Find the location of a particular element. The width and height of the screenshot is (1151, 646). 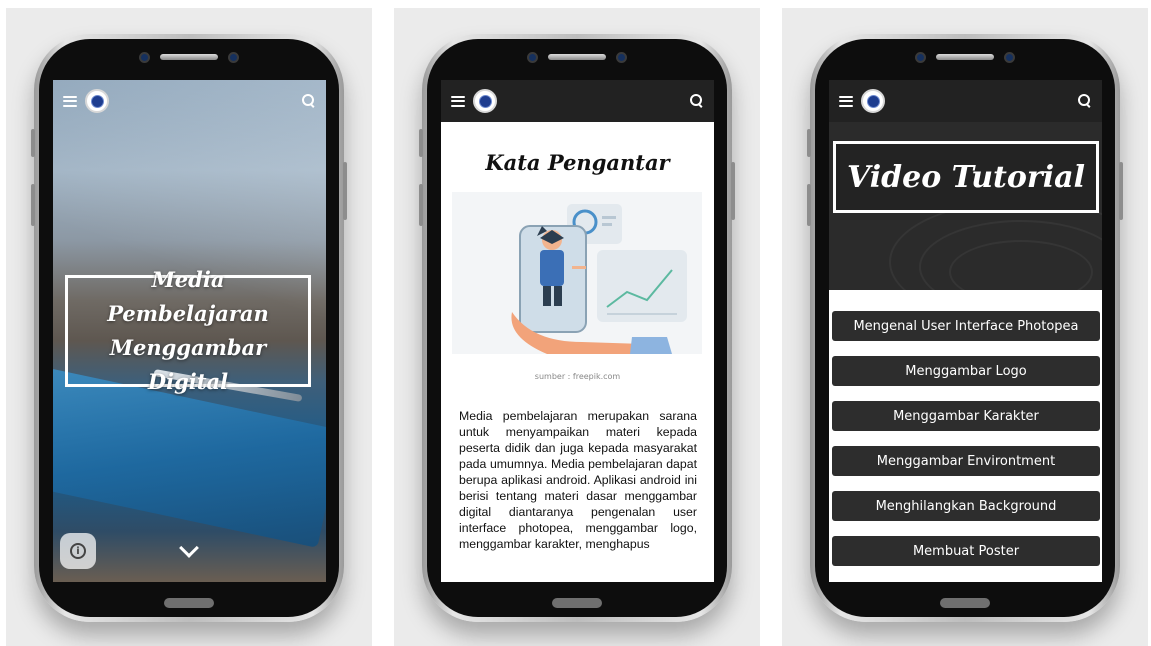

page-title: Kata Pengantar is located at coordinates (577, 162).